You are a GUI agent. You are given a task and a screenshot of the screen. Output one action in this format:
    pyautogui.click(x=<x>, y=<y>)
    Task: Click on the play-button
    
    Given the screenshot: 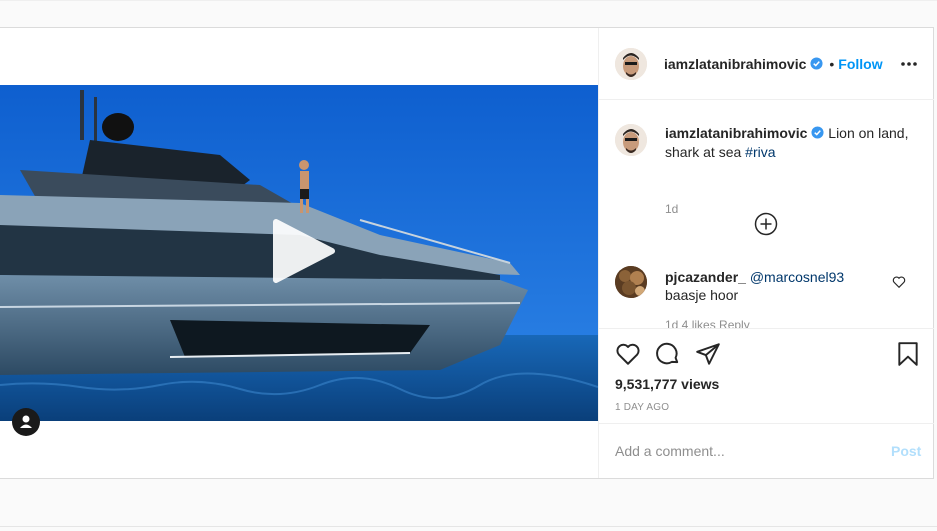 What is the action you would take?
    pyautogui.click(x=303, y=251)
    